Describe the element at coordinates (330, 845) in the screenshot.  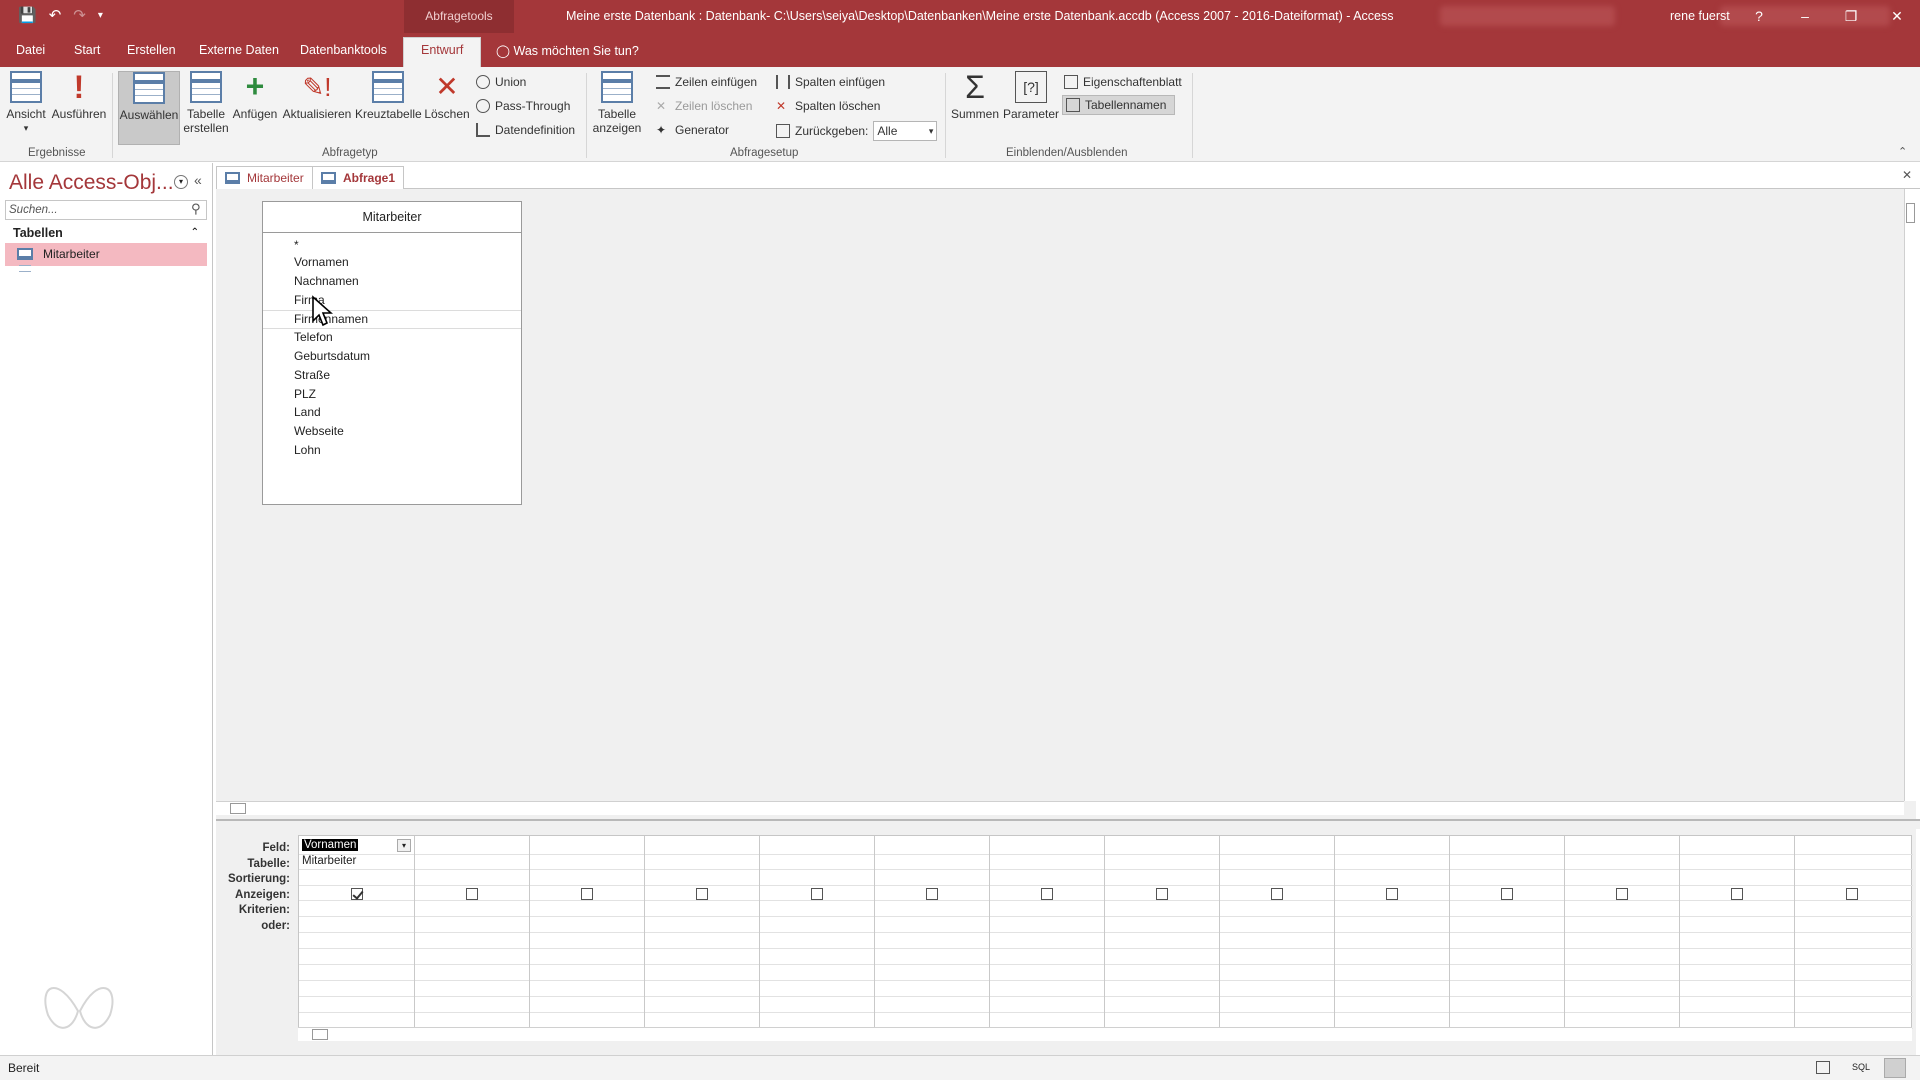
I see `grid-cell-feld: Vornamen` at that location.